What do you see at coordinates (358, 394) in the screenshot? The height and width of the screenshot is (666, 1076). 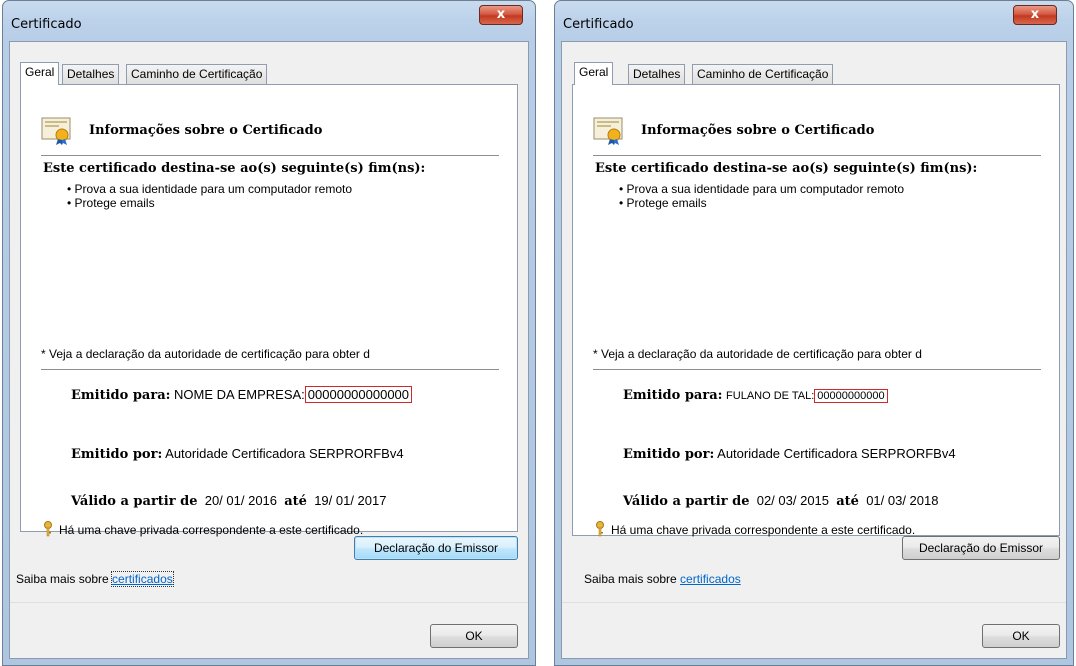 I see `issued-to-id-highlight: 00000000000000` at bounding box center [358, 394].